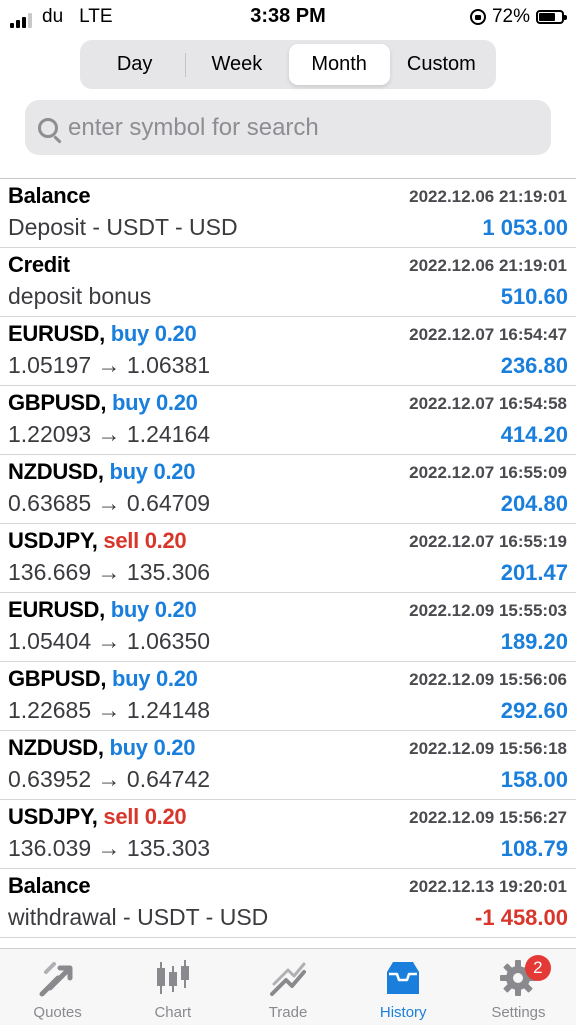 The width and height of the screenshot is (576, 1025). What do you see at coordinates (56, 979) in the screenshot?
I see `quotes-icon` at bounding box center [56, 979].